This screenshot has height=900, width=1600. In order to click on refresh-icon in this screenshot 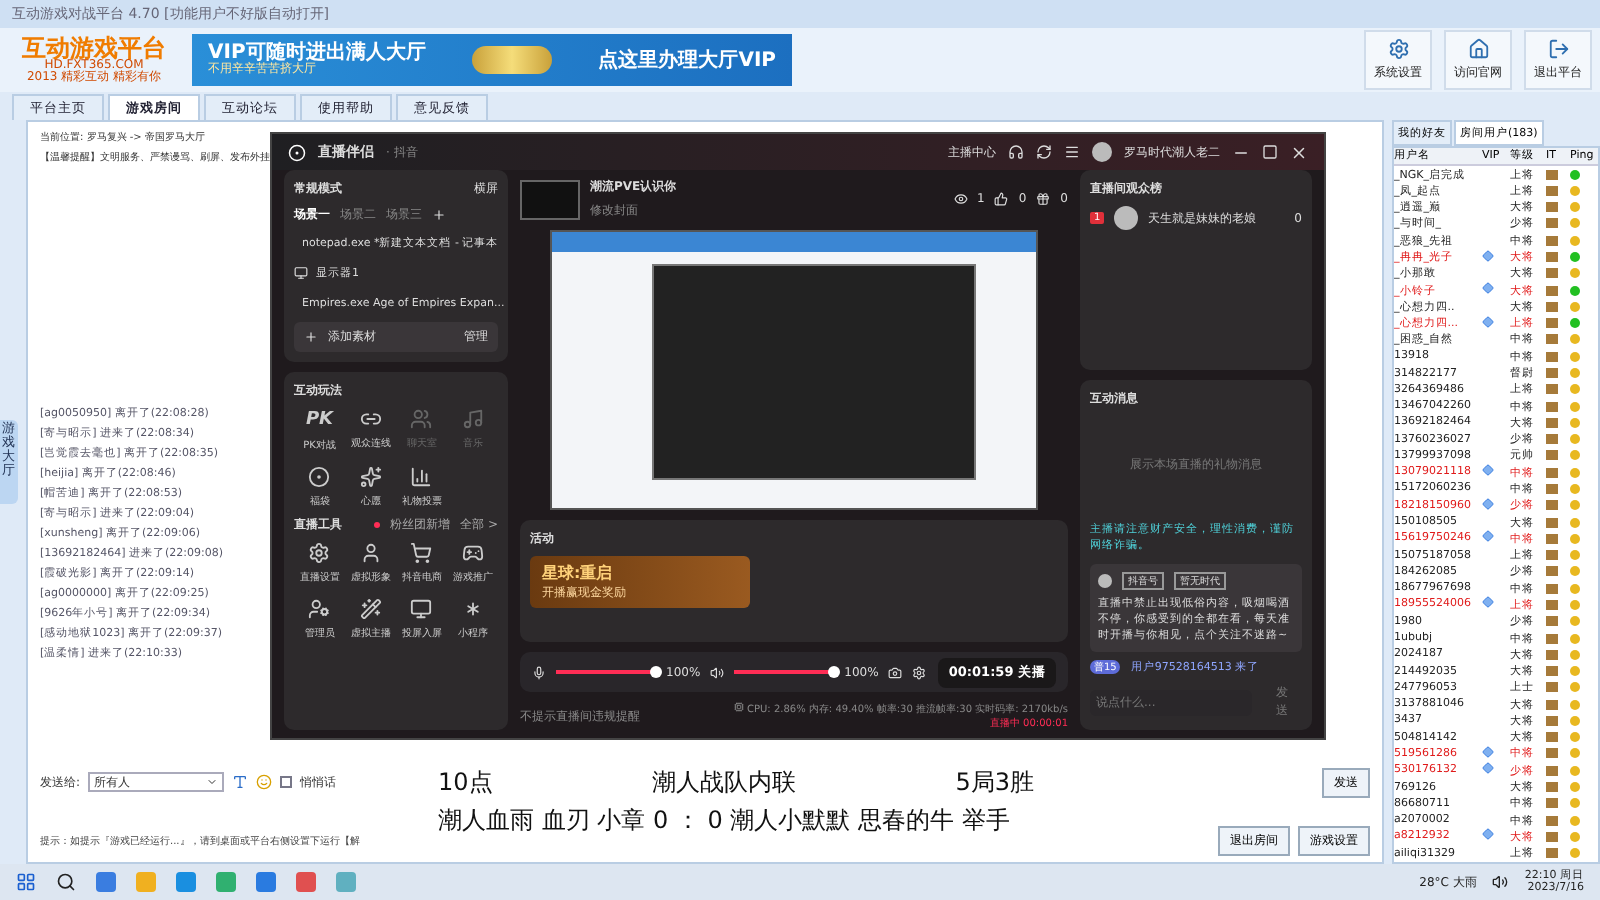, I will do `click(1044, 152)`.